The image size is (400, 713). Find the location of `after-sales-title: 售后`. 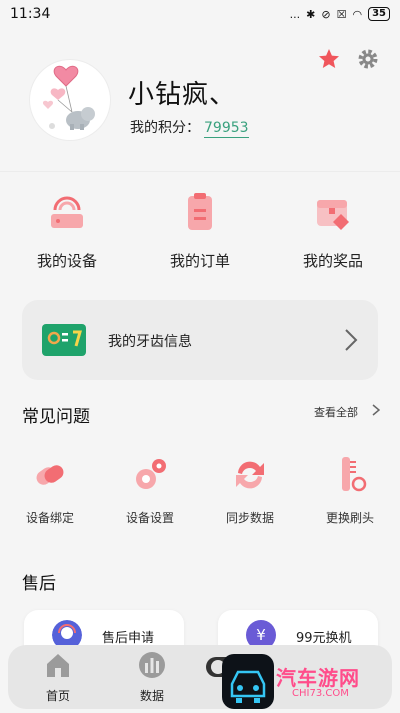

after-sales-title: 售后 is located at coordinates (39, 584).